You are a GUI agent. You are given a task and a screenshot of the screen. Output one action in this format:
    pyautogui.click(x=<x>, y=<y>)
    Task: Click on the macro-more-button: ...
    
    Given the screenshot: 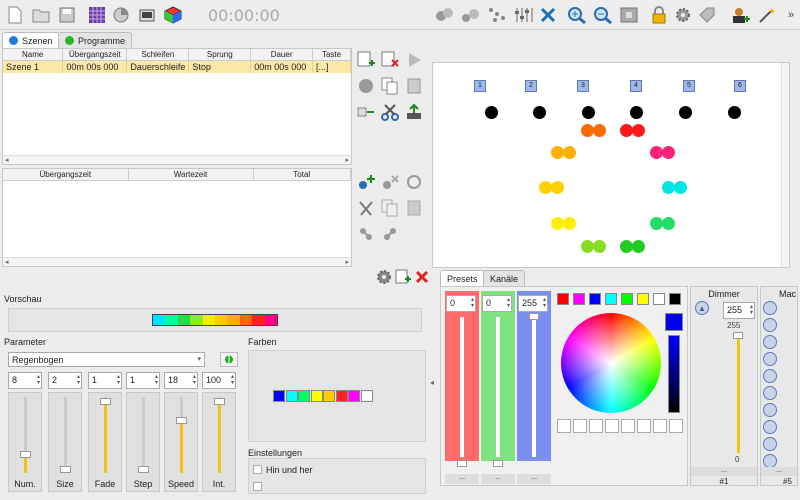 What is the action you would take?
    pyautogui.click(x=779, y=471)
    